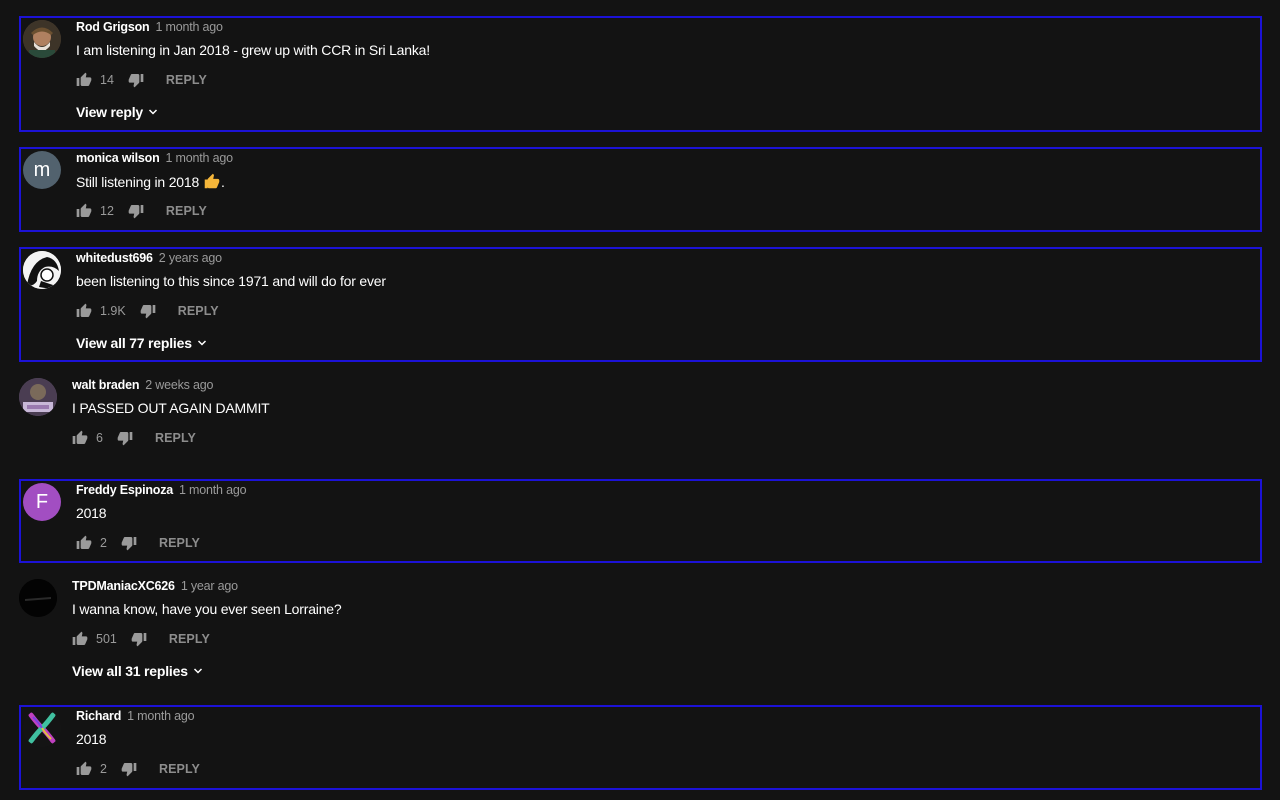 This screenshot has width=1280, height=800. Describe the element at coordinates (113, 311) in the screenshot. I see `like-count: 1.9K` at that location.